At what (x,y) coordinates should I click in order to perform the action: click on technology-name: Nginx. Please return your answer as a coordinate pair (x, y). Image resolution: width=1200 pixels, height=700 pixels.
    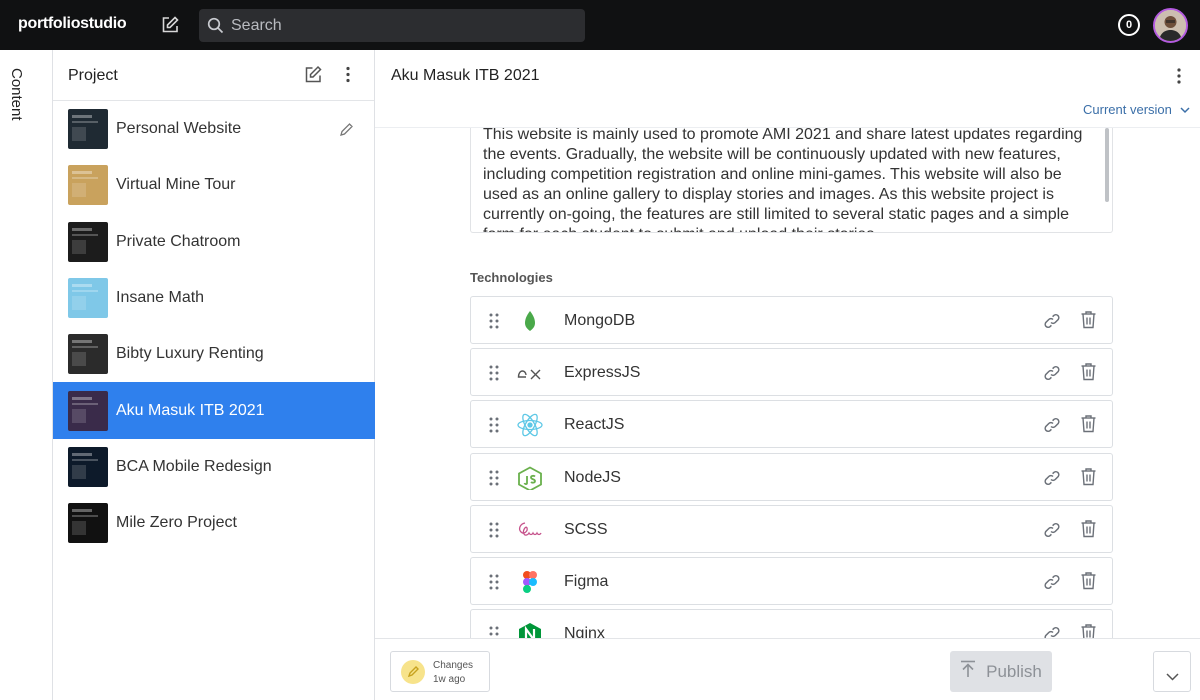
    Looking at the image, I should click on (584, 631).